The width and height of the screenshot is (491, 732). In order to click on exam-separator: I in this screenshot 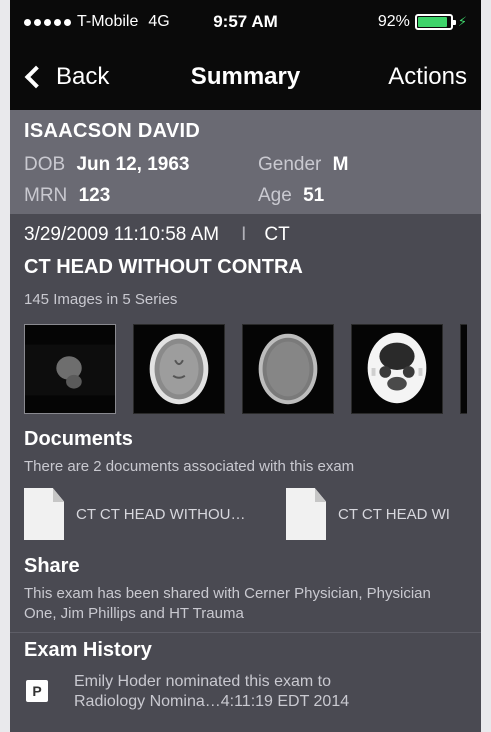, I will do `click(244, 234)`.